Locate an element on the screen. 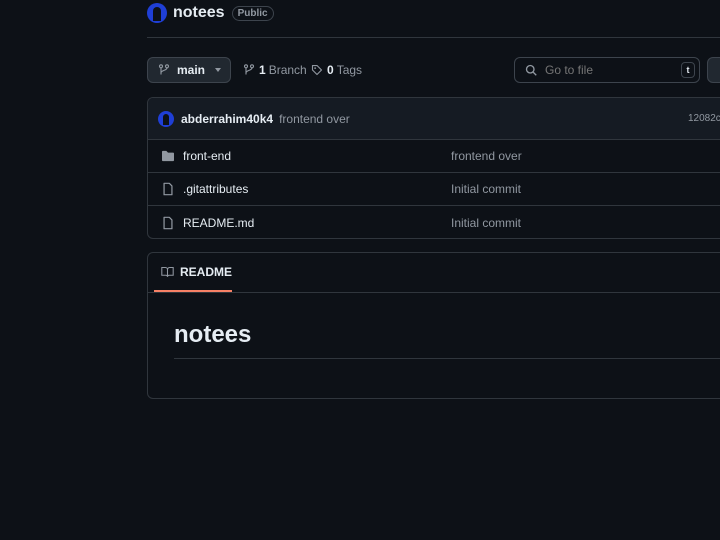 This screenshot has height=540, width=720. repo-name: notees is located at coordinates (199, 13).